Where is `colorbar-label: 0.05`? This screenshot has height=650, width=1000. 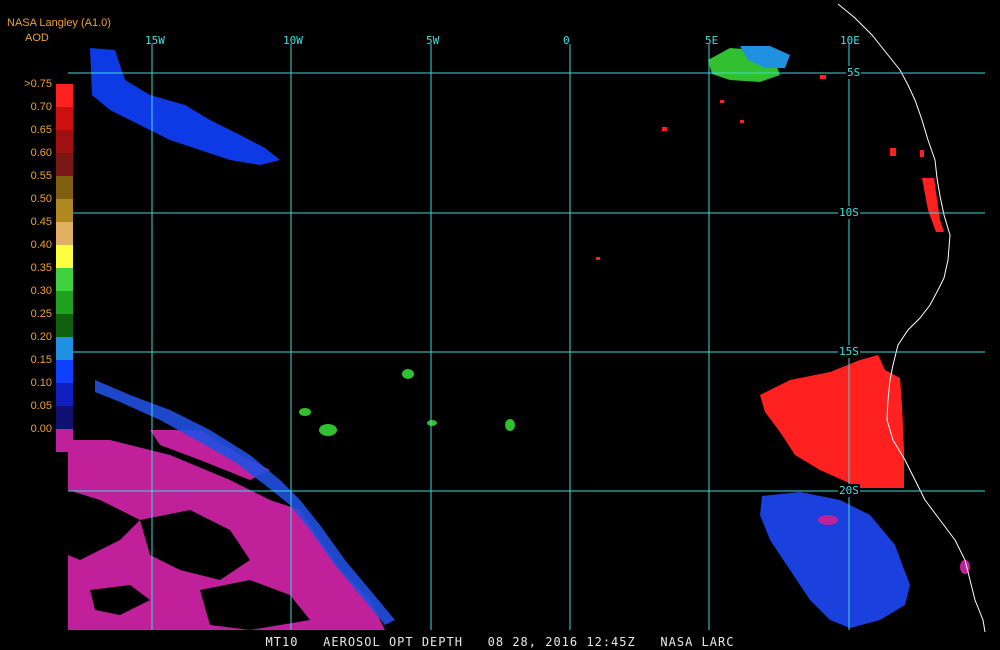 colorbar-label: 0.05 is located at coordinates (41, 406).